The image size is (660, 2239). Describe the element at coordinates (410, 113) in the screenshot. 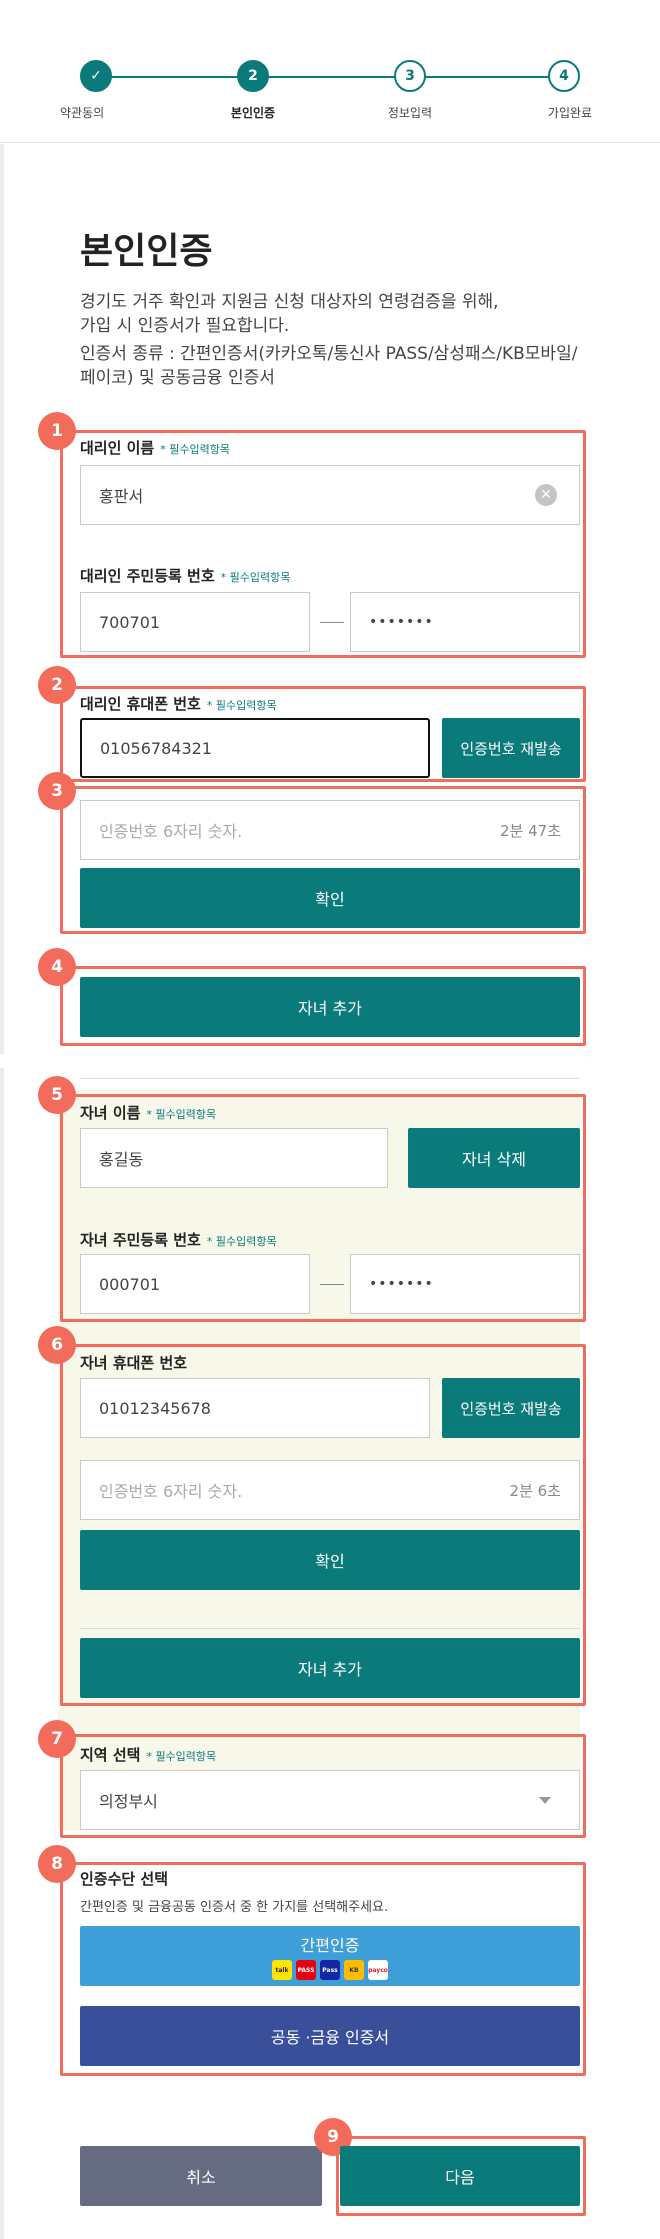

I see `step-3-label: 정보입력` at that location.